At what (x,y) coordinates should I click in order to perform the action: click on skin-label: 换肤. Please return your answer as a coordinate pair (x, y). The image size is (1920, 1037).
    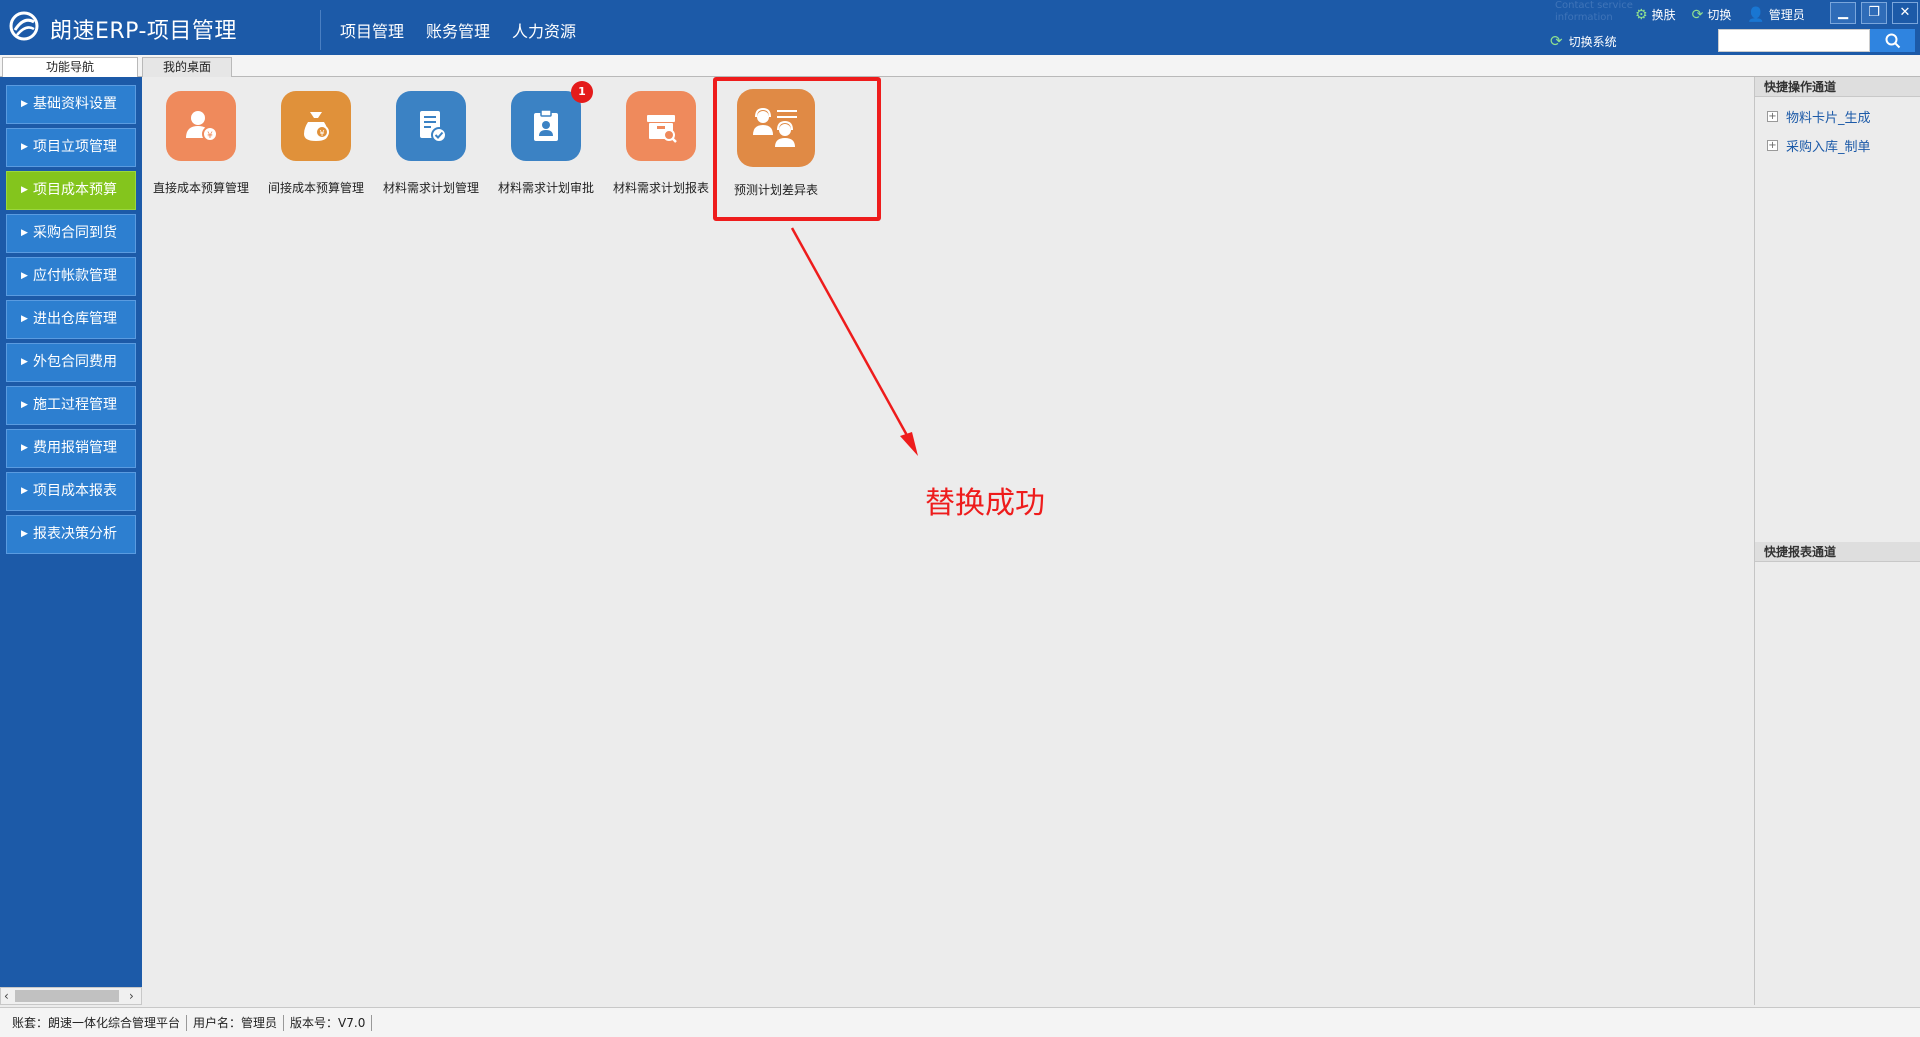
    Looking at the image, I should click on (1663, 15).